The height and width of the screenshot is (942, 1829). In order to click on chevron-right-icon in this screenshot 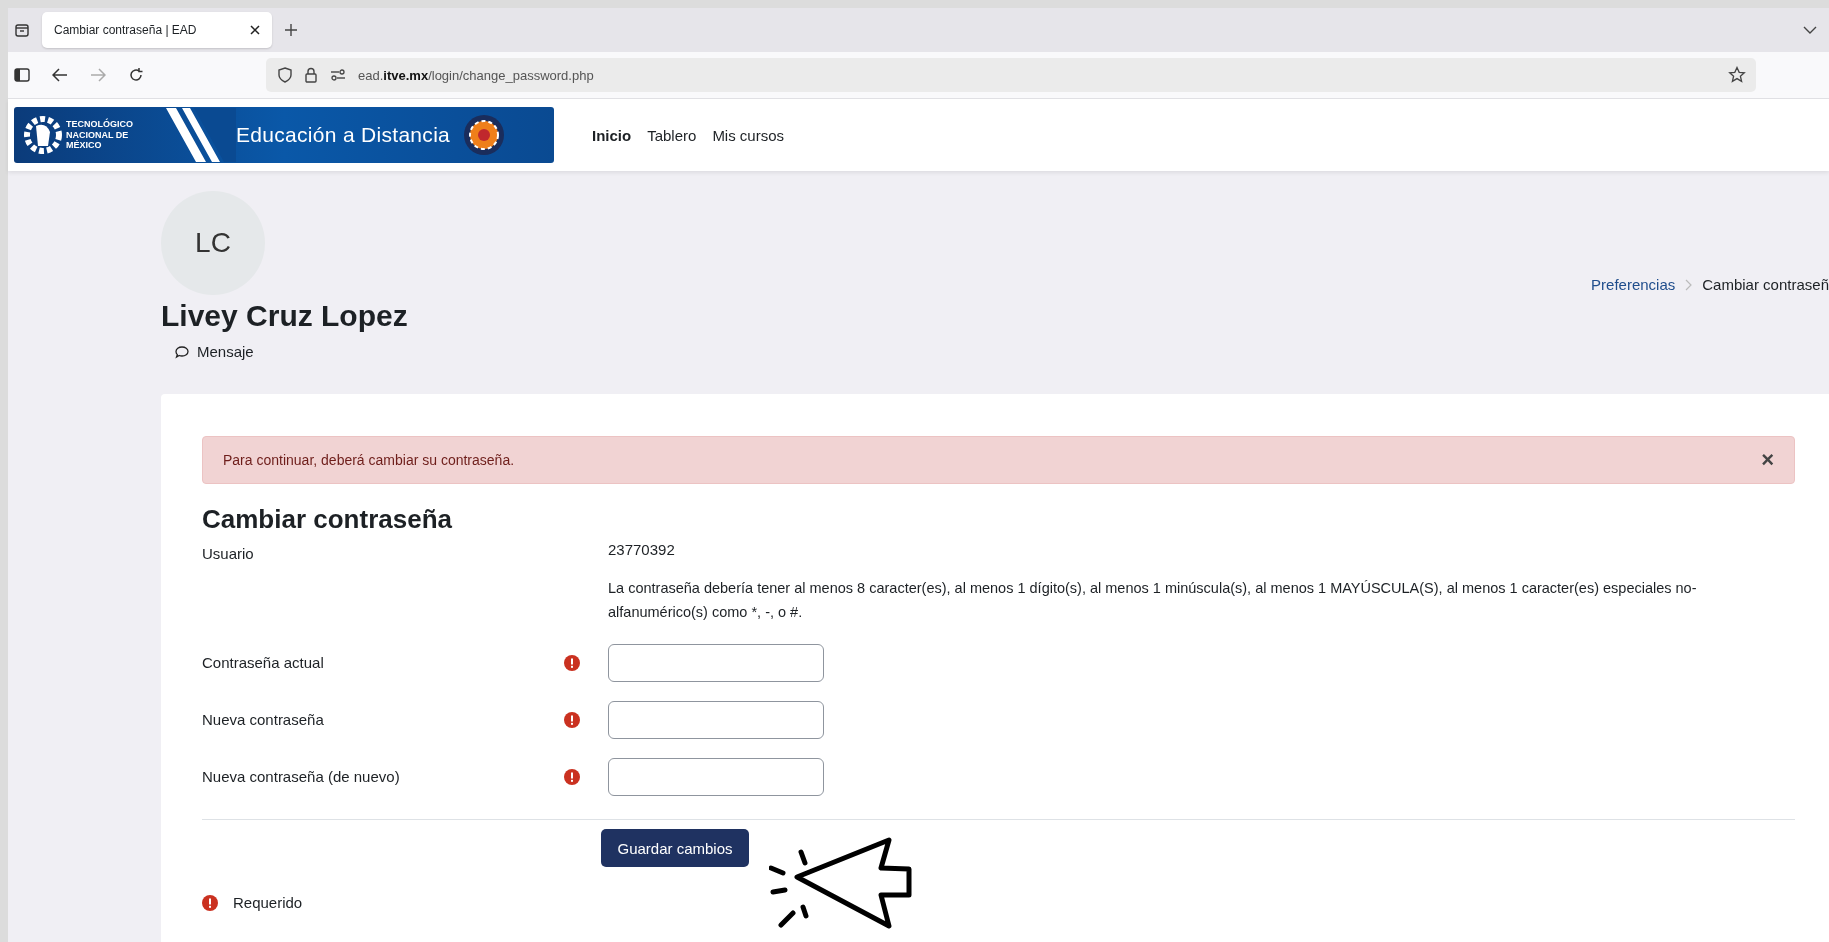, I will do `click(1689, 284)`.